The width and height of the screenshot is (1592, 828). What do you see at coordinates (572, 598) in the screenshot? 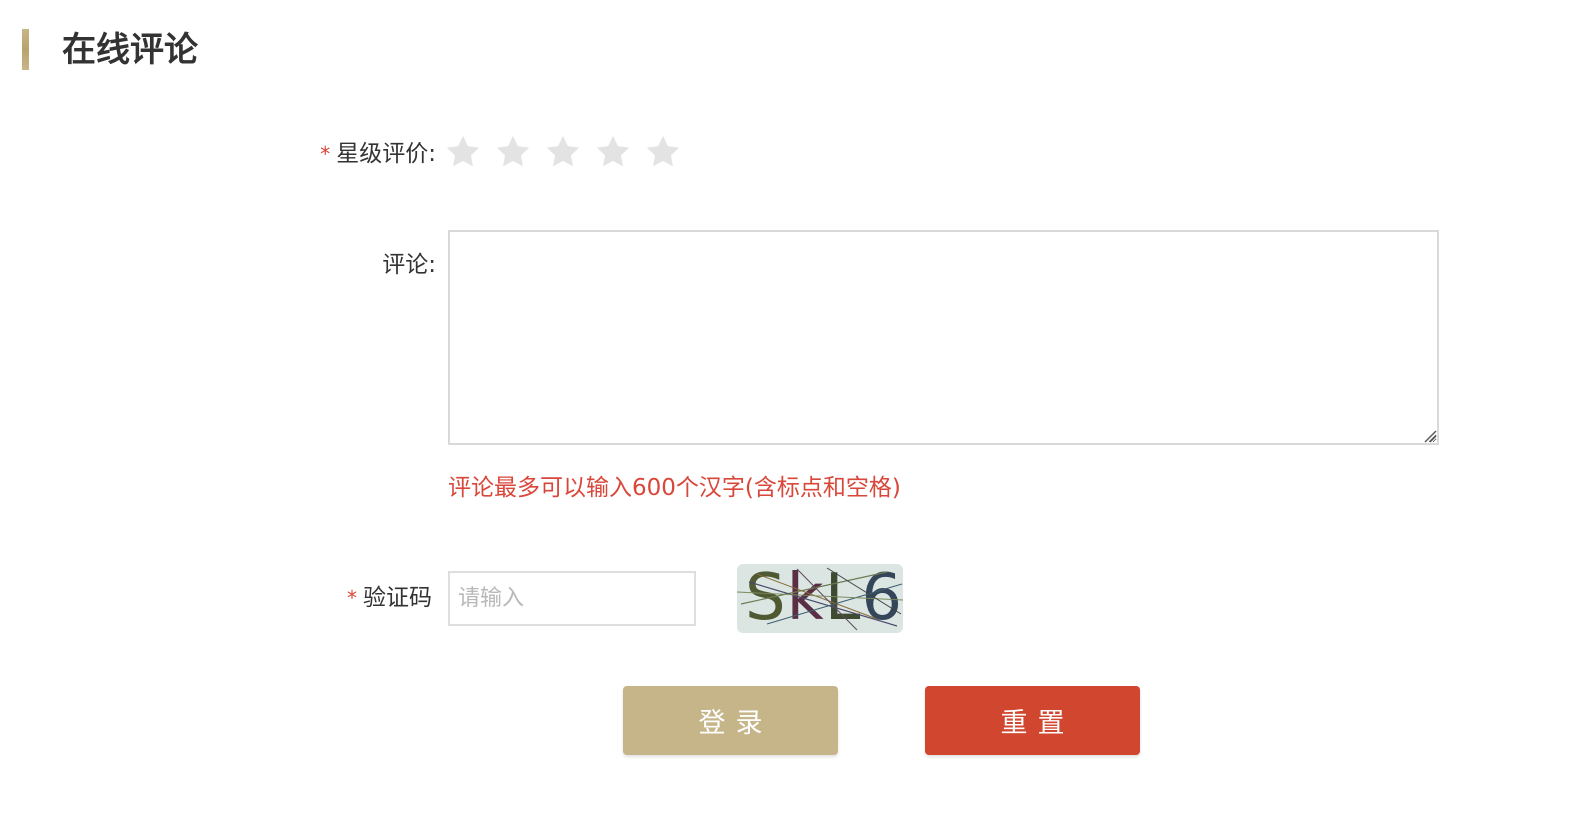
I see `captcha-input` at bounding box center [572, 598].